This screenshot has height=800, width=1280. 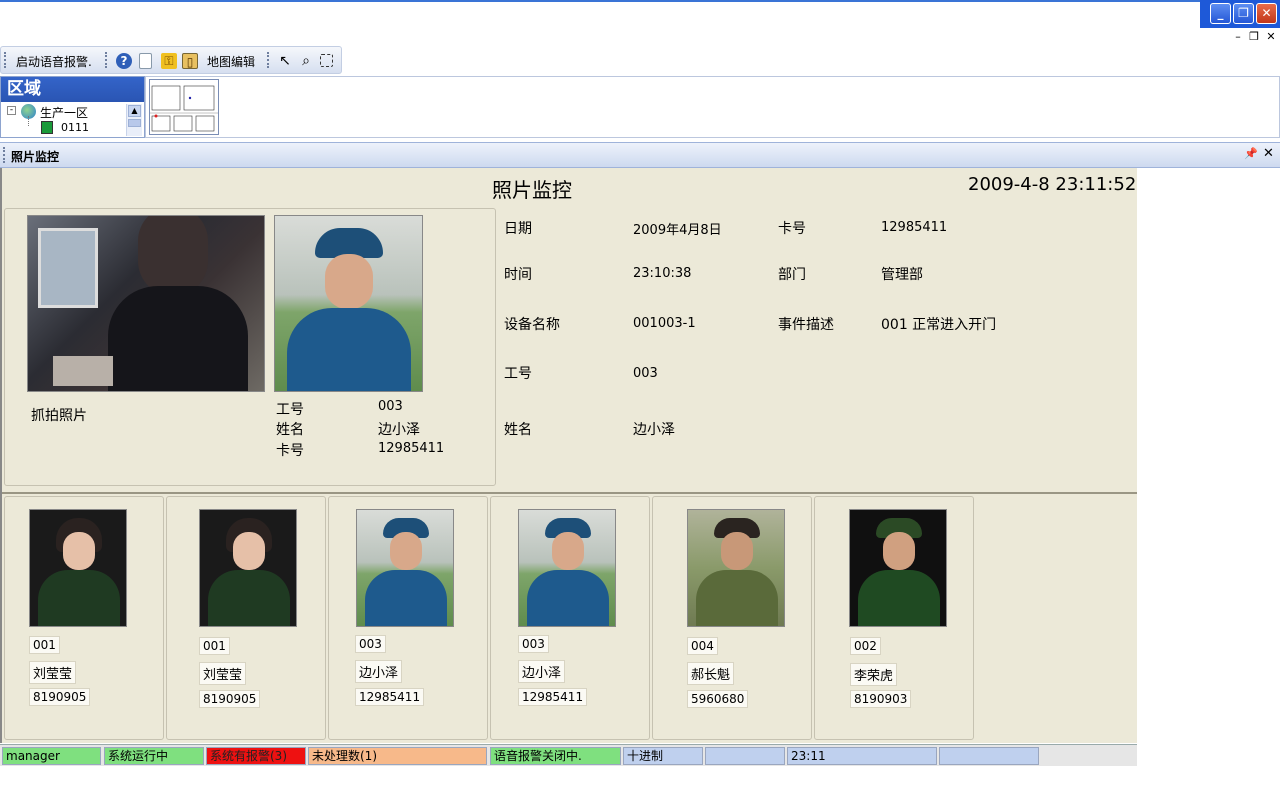 I want to click on region-panel: 区域 - 生产一区 0111 ▲, so click(x=72, y=107).